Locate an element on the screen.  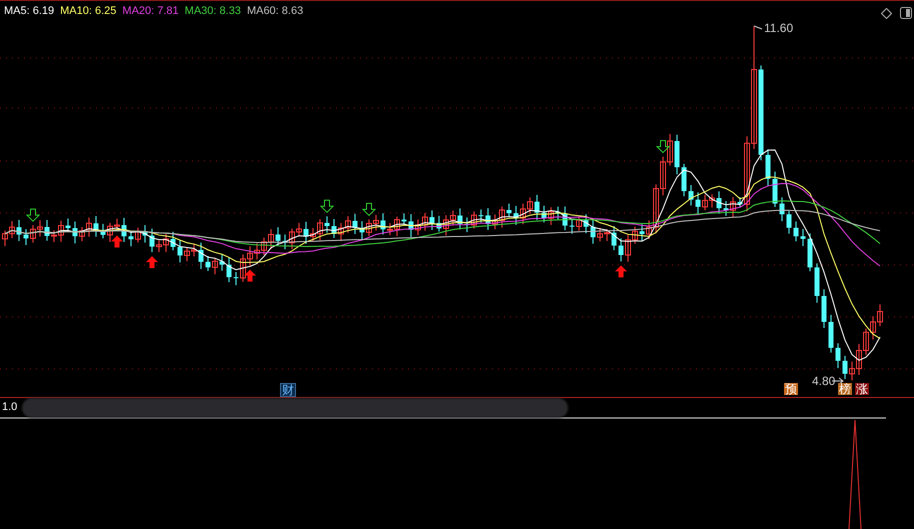
moving-average-label: MA10: 6.25 is located at coordinates (88, 11).